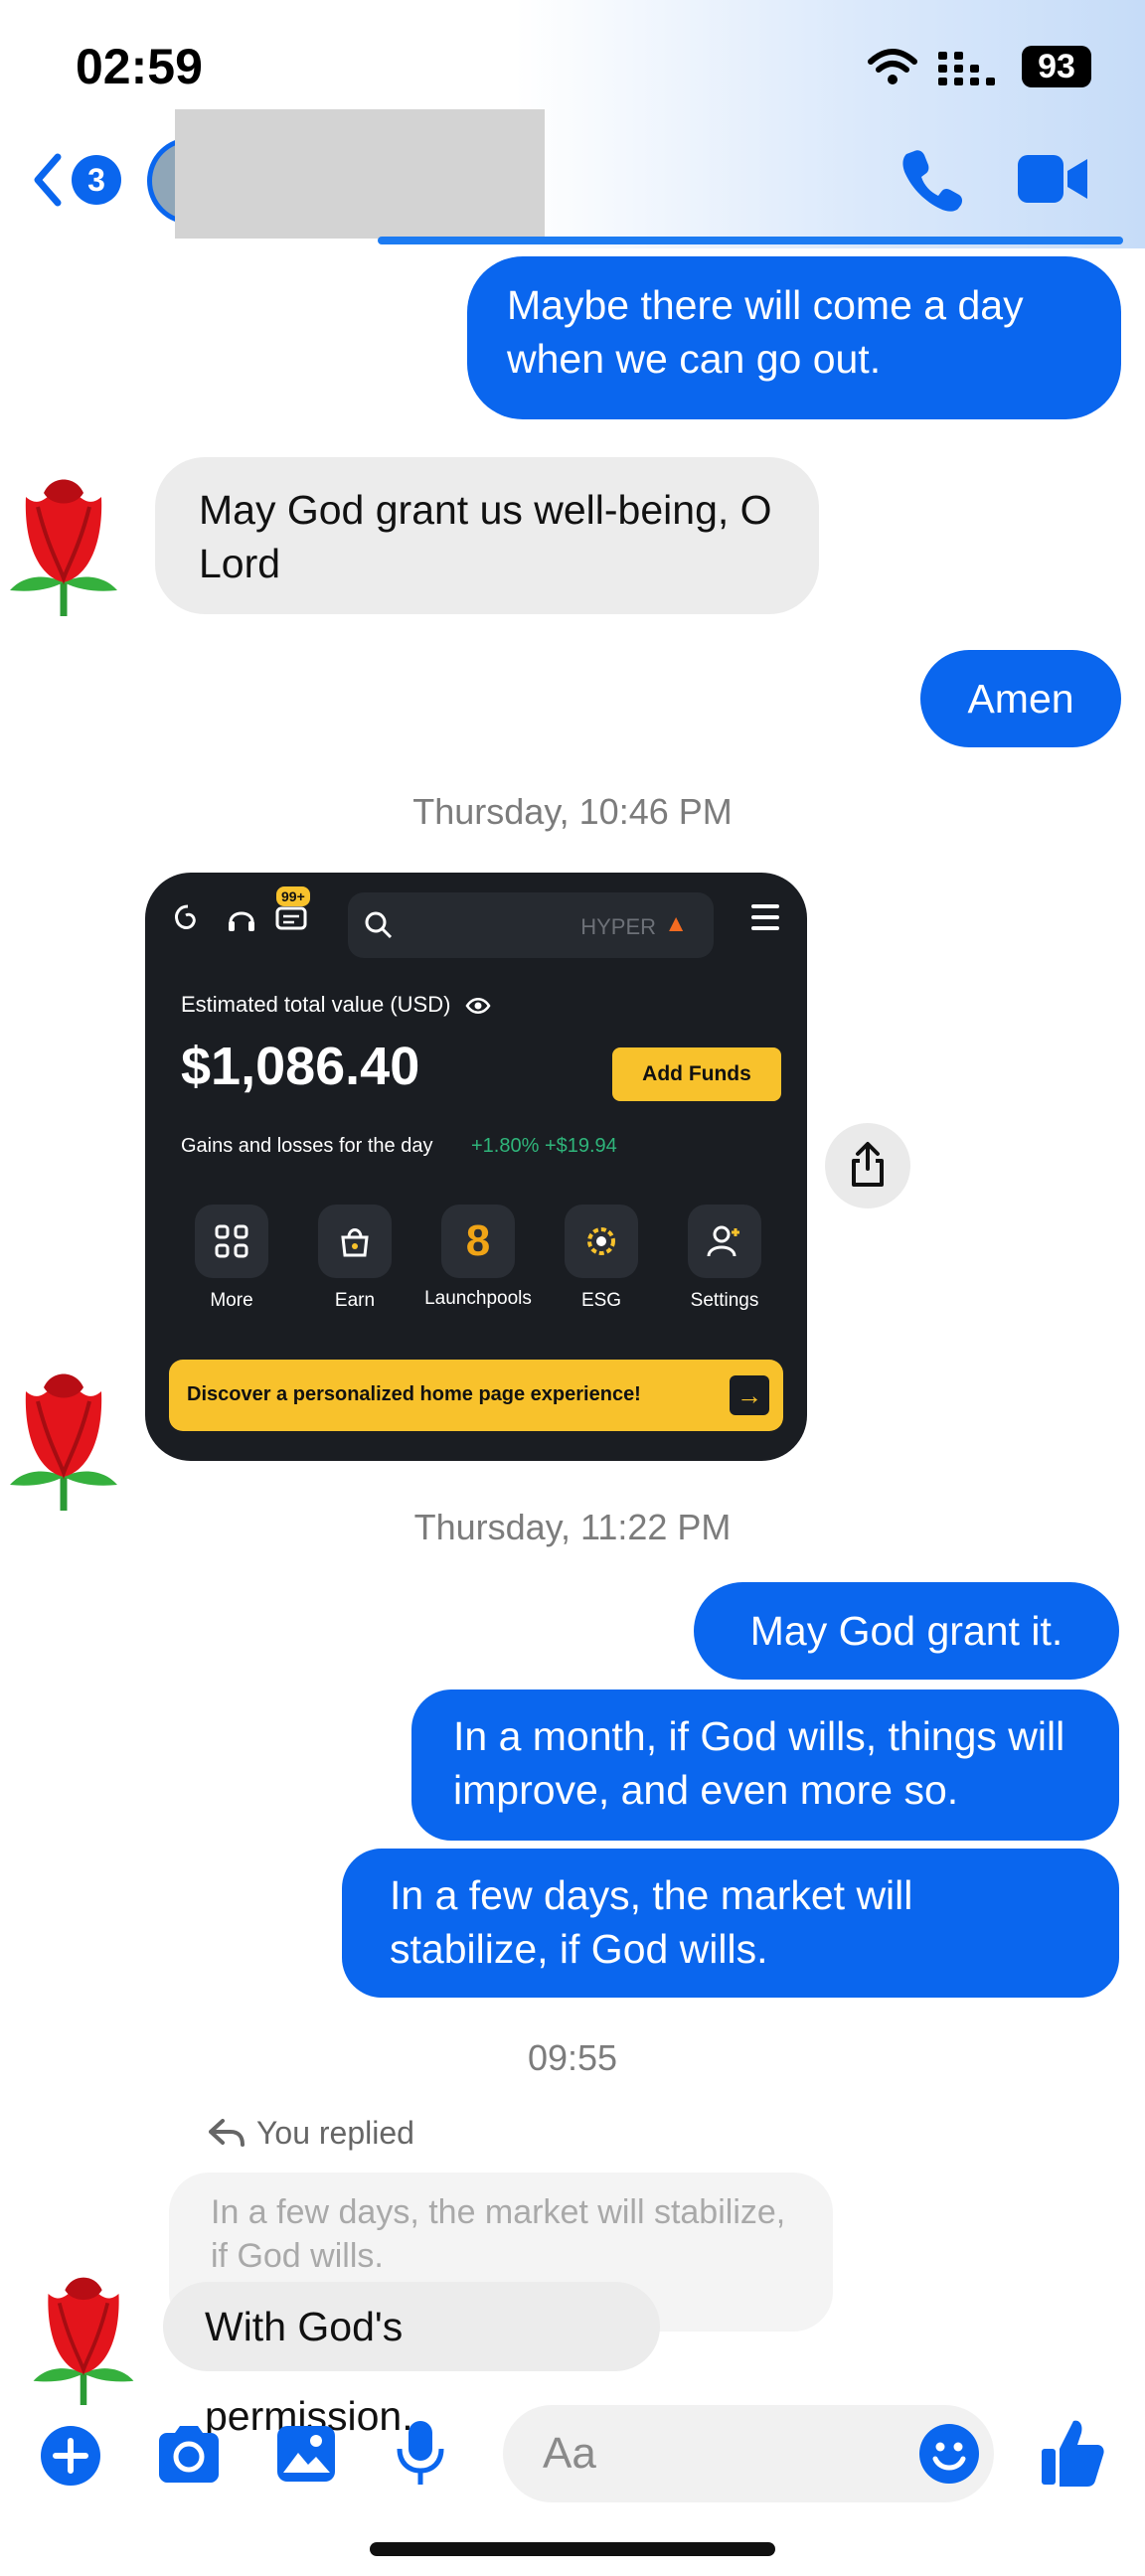 This screenshot has height=2576, width=1145. Describe the element at coordinates (478, 1298) in the screenshot. I see `tile-label: Launchpools` at that location.